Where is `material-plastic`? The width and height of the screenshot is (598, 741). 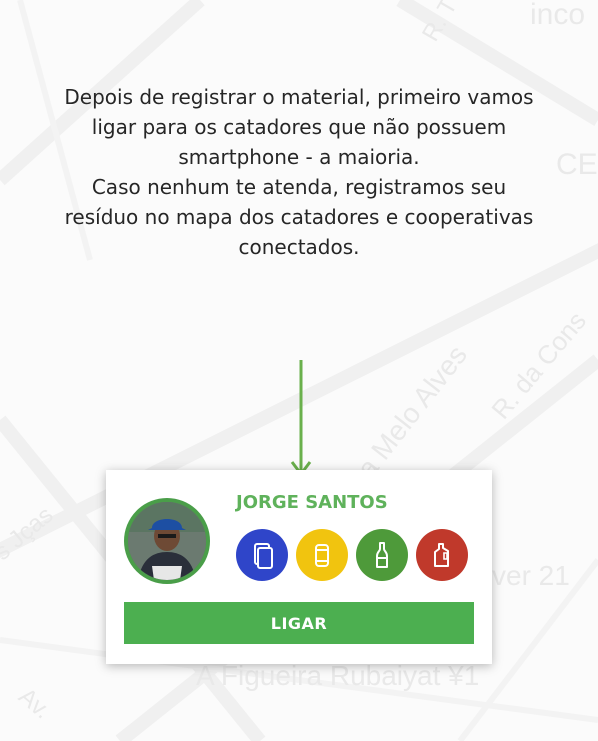
material-plastic is located at coordinates (442, 555).